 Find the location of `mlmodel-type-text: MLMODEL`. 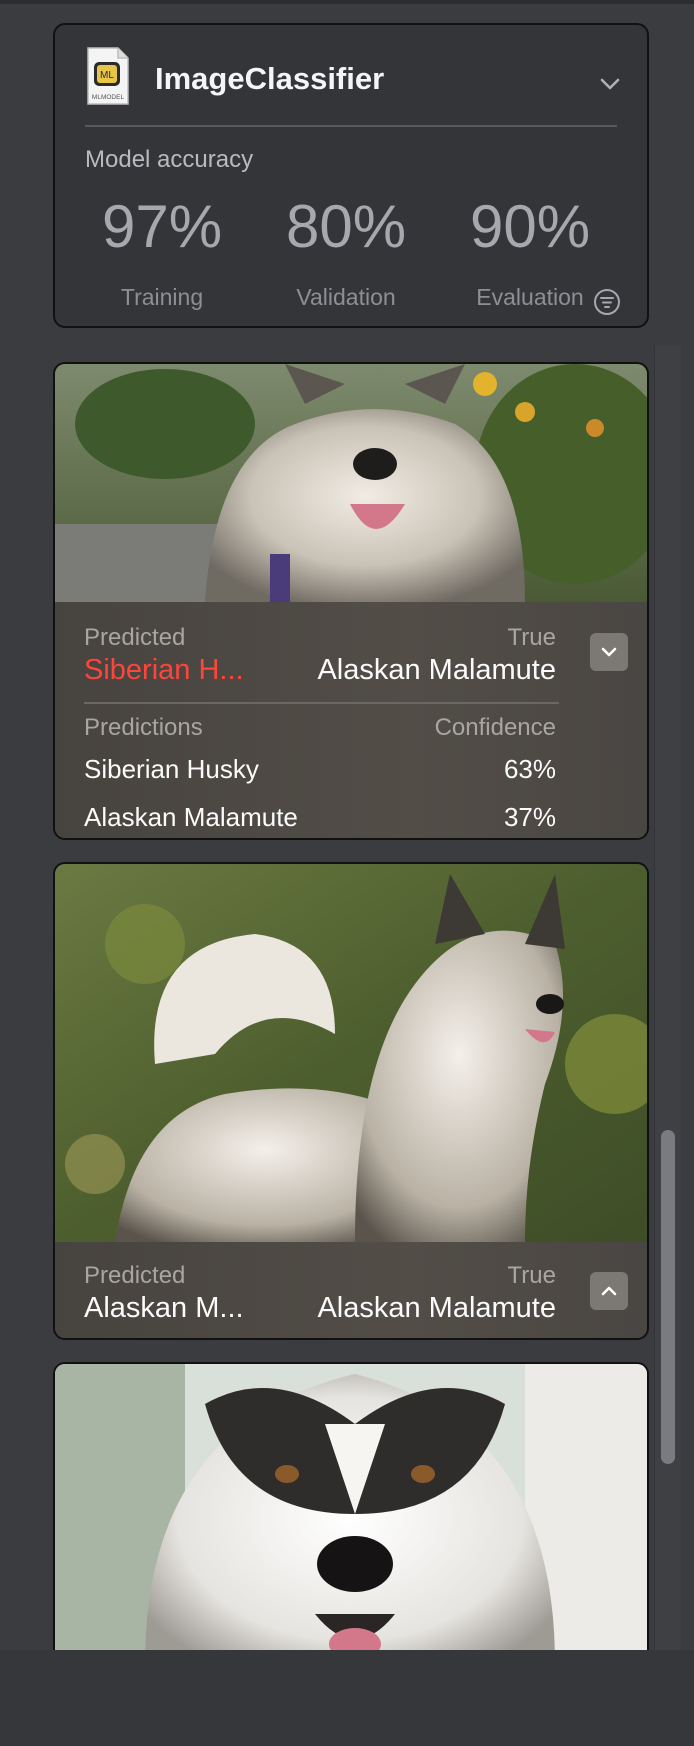

mlmodel-type-text: MLMODEL is located at coordinates (108, 97).